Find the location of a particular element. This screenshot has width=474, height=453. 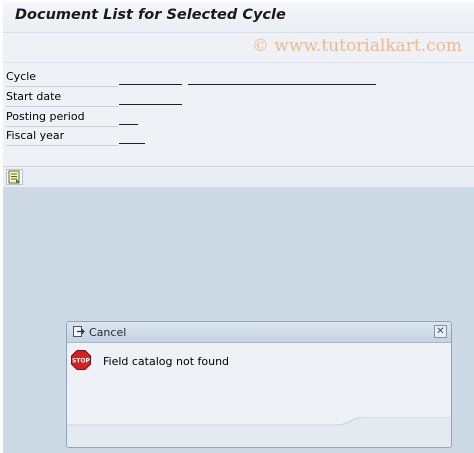

dialog-titlebar: Cancel ✕ is located at coordinates (259, 332).